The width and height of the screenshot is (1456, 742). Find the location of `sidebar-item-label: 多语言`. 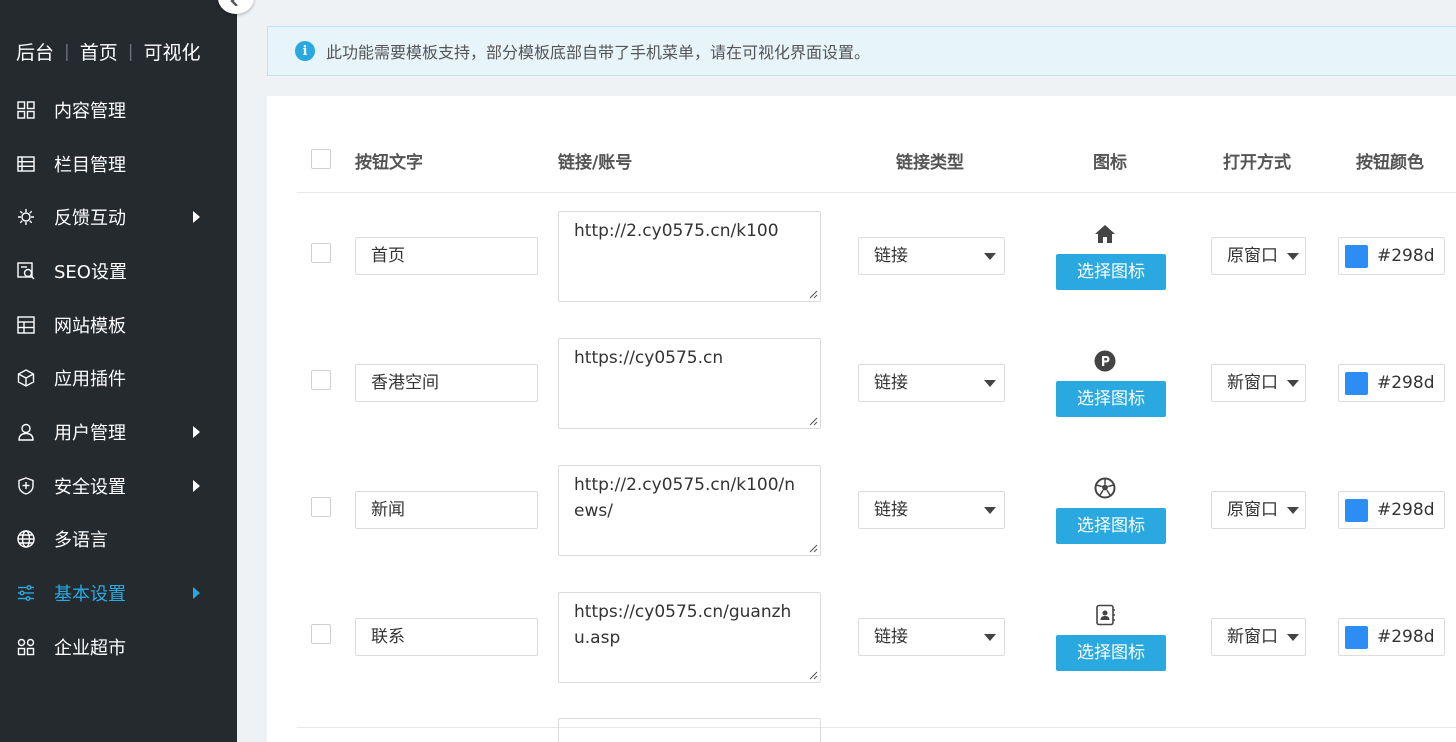

sidebar-item-label: 多语言 is located at coordinates (81, 541).